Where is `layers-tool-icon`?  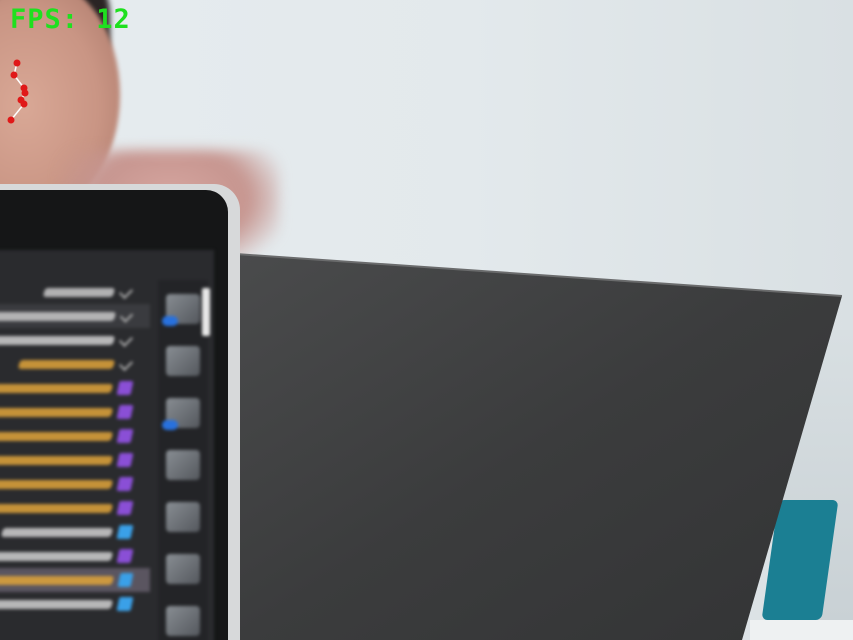
layers-tool-icon is located at coordinates (181, 414).